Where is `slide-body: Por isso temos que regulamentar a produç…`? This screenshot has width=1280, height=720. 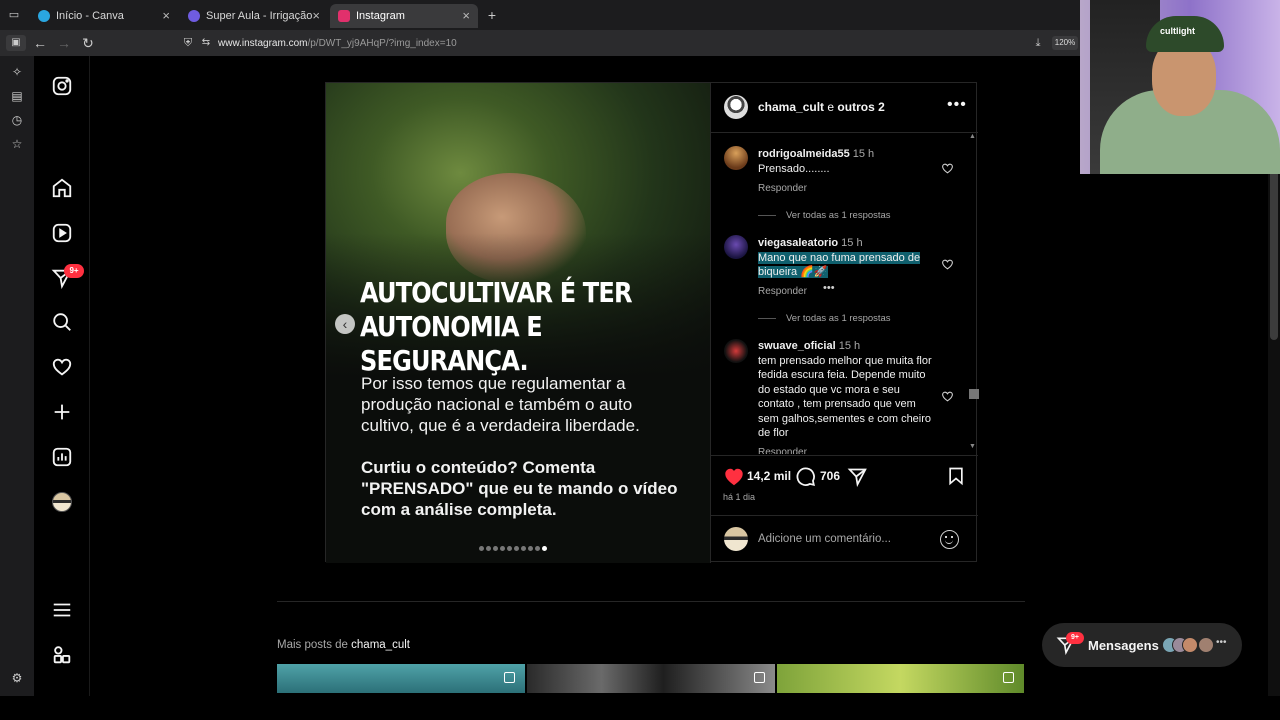 slide-body: Por isso temos que regulamentar a produç… is located at coordinates (500, 404).